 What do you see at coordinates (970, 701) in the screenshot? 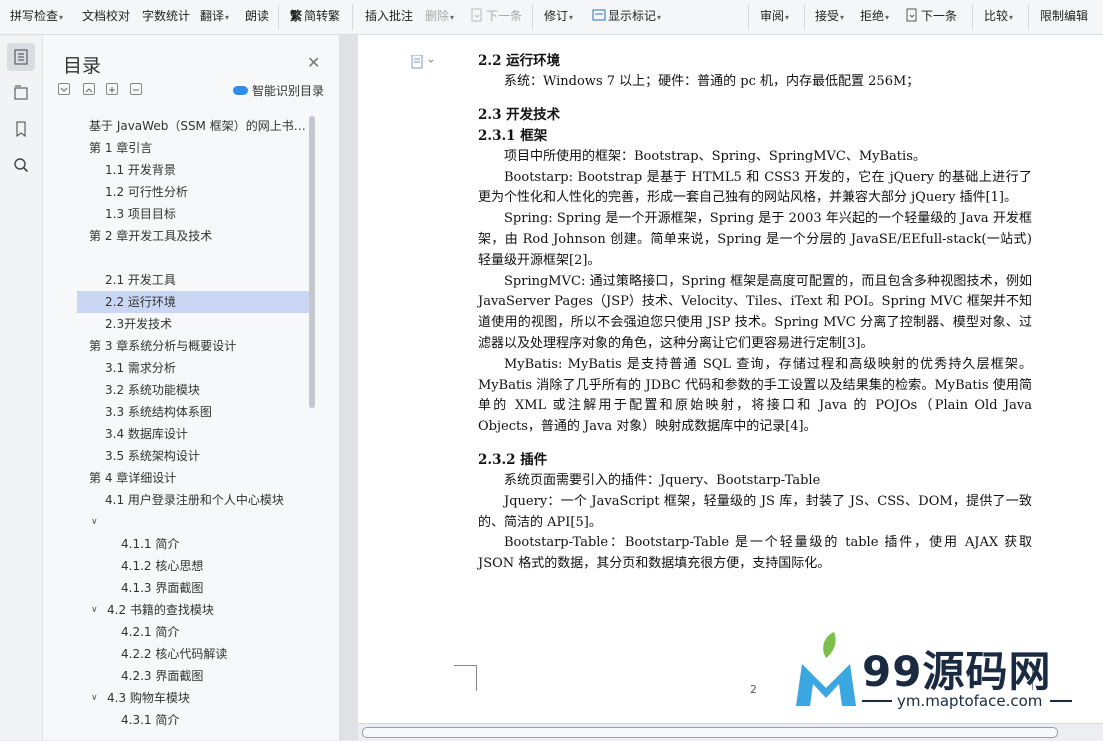
I see `watermark-url: ym.maptoface.com` at bounding box center [970, 701].